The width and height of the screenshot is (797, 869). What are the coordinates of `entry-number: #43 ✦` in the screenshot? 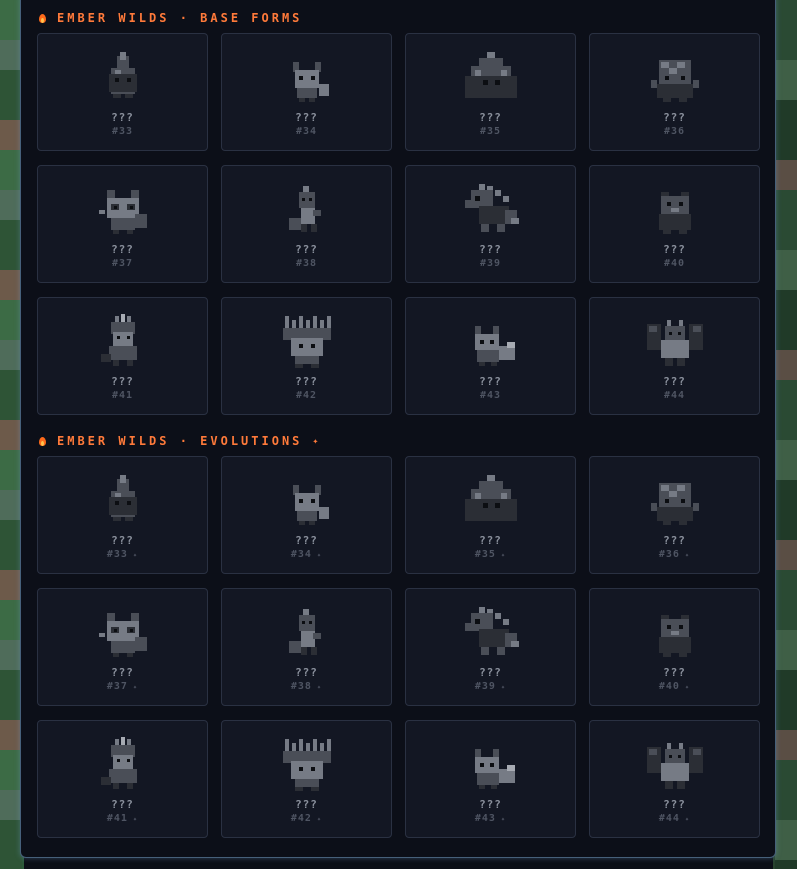 It's located at (490, 818).